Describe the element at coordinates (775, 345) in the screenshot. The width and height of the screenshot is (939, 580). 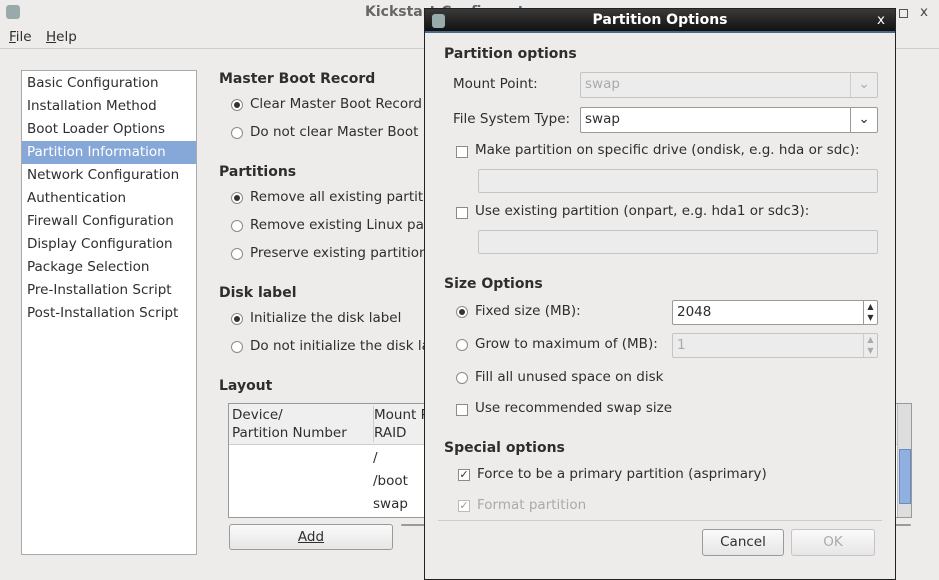
I see `grow-spinner: 1 ▲ ▼` at that location.